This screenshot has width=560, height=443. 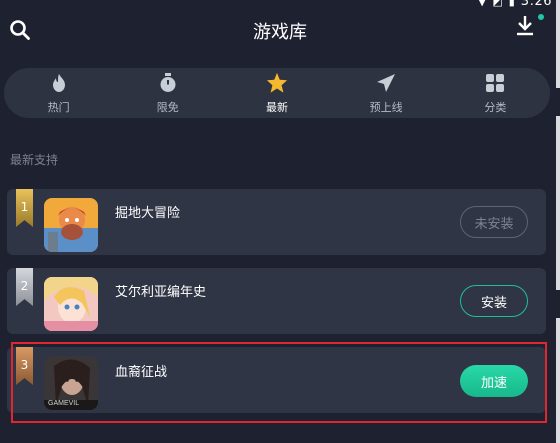 I want to click on tab-label: 最新, so click(x=276, y=107).